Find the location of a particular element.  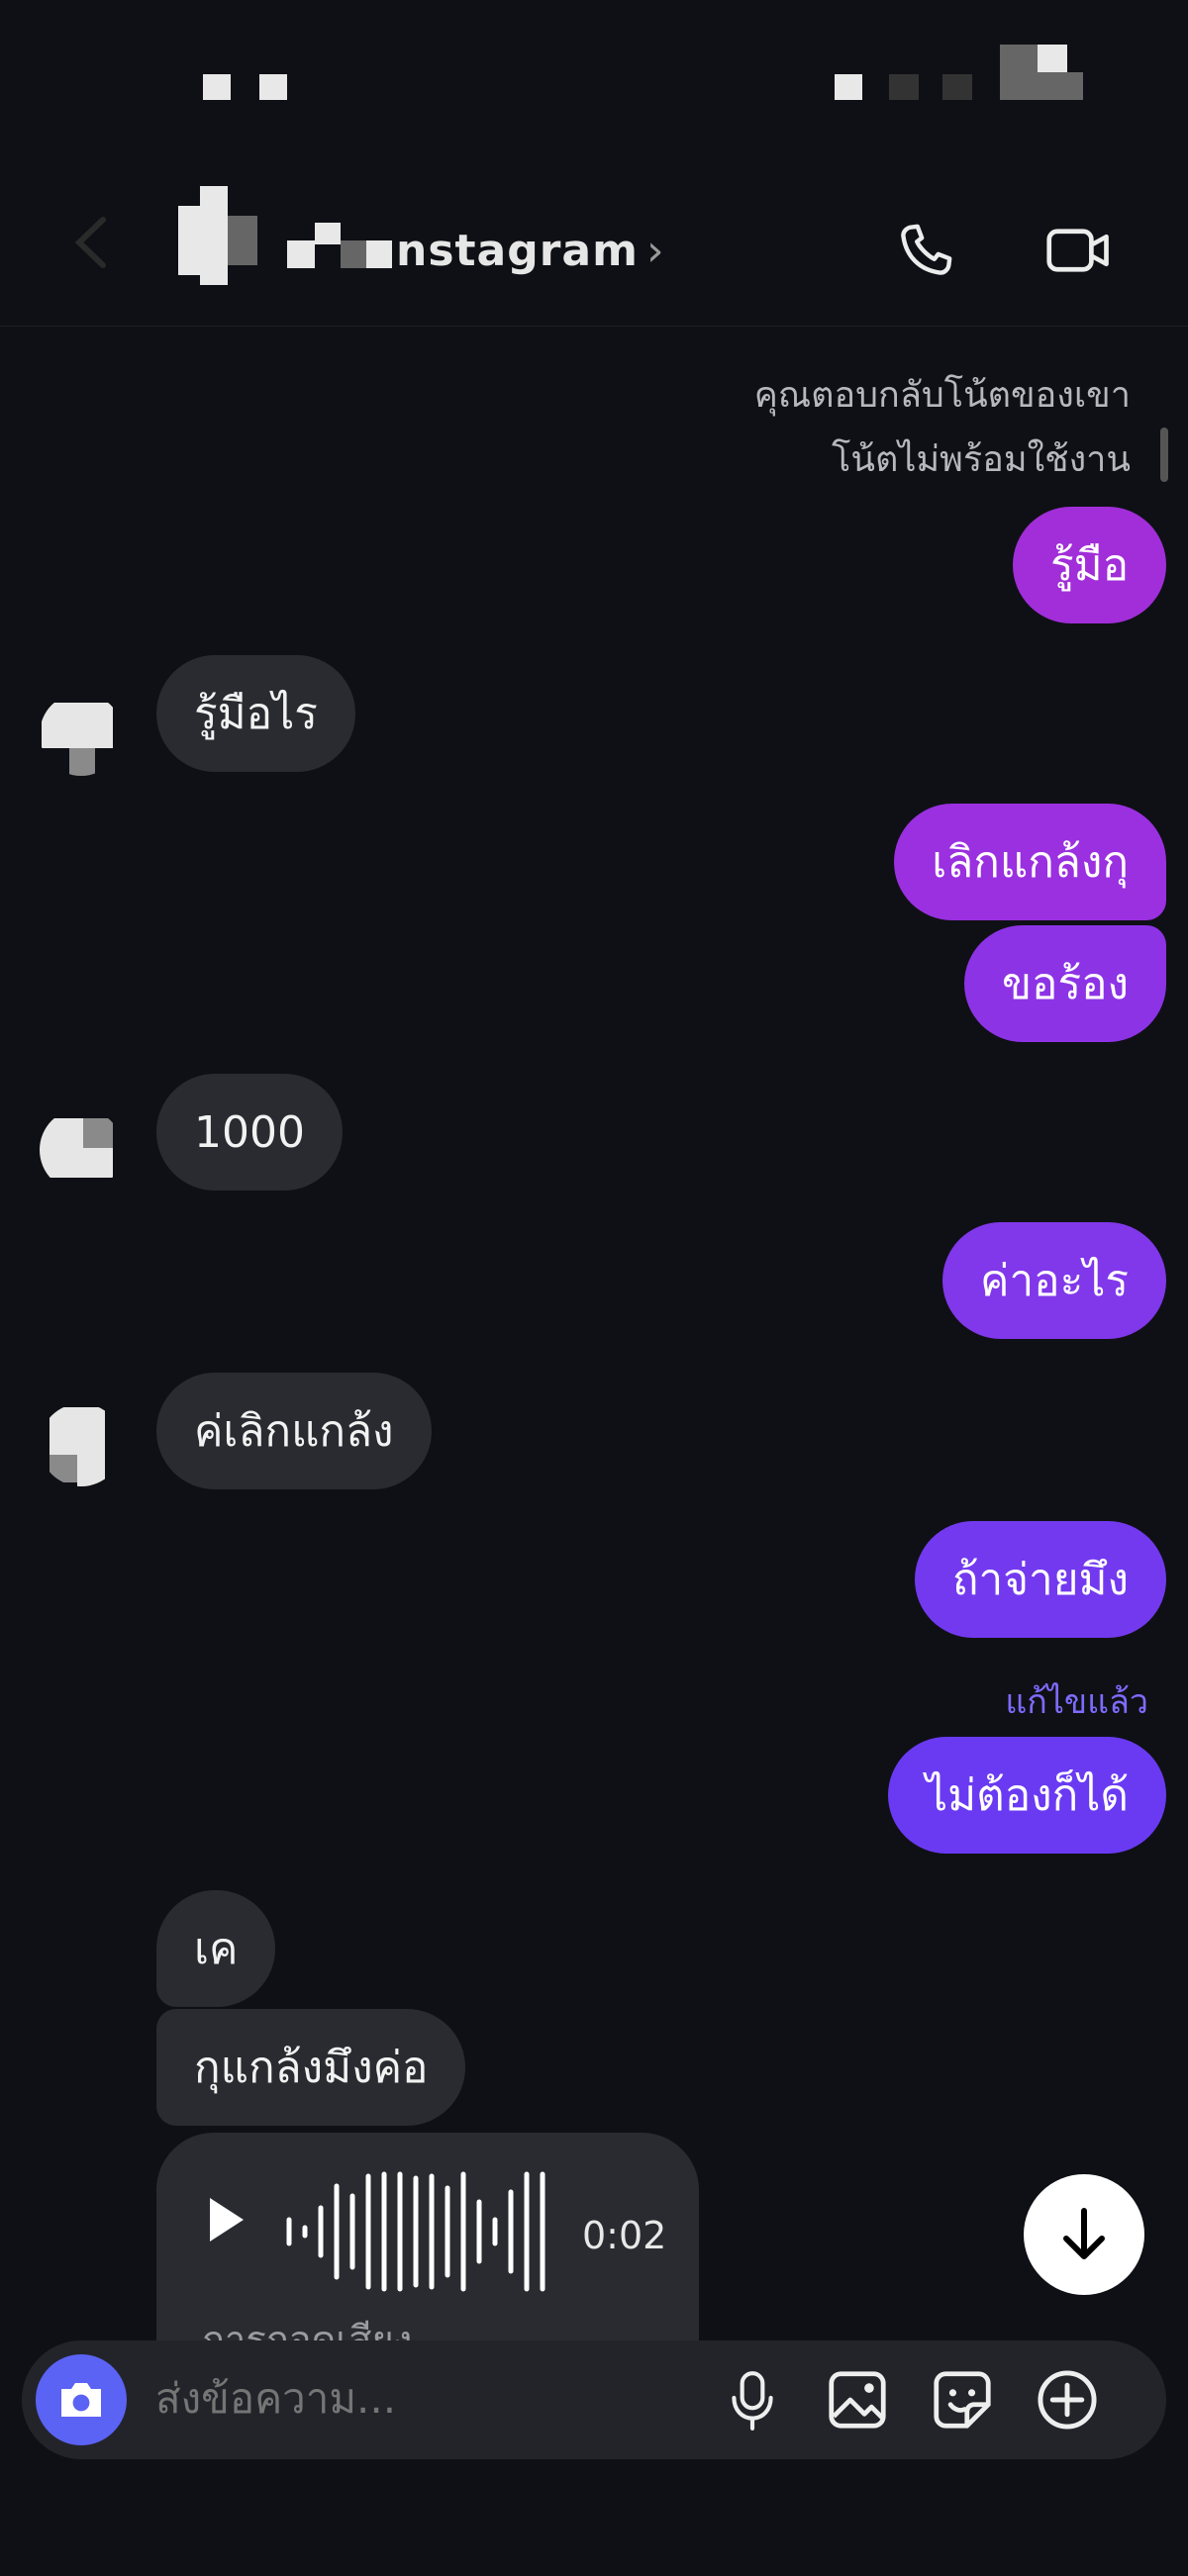

plus-icon is located at coordinates (1067, 2400).